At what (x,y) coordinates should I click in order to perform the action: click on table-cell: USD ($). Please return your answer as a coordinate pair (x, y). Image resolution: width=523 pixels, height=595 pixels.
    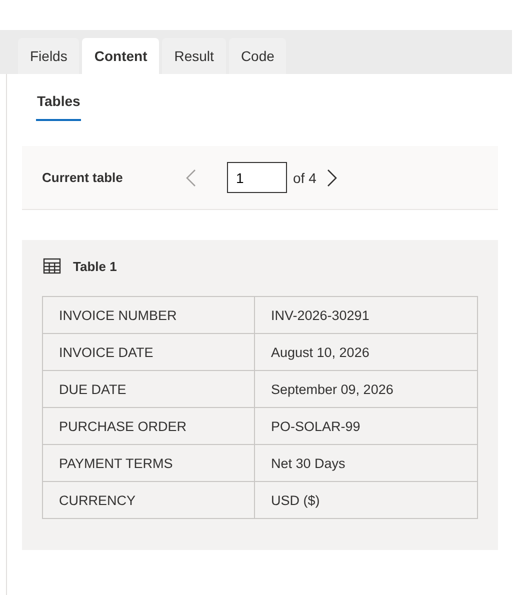
    Looking at the image, I should click on (366, 500).